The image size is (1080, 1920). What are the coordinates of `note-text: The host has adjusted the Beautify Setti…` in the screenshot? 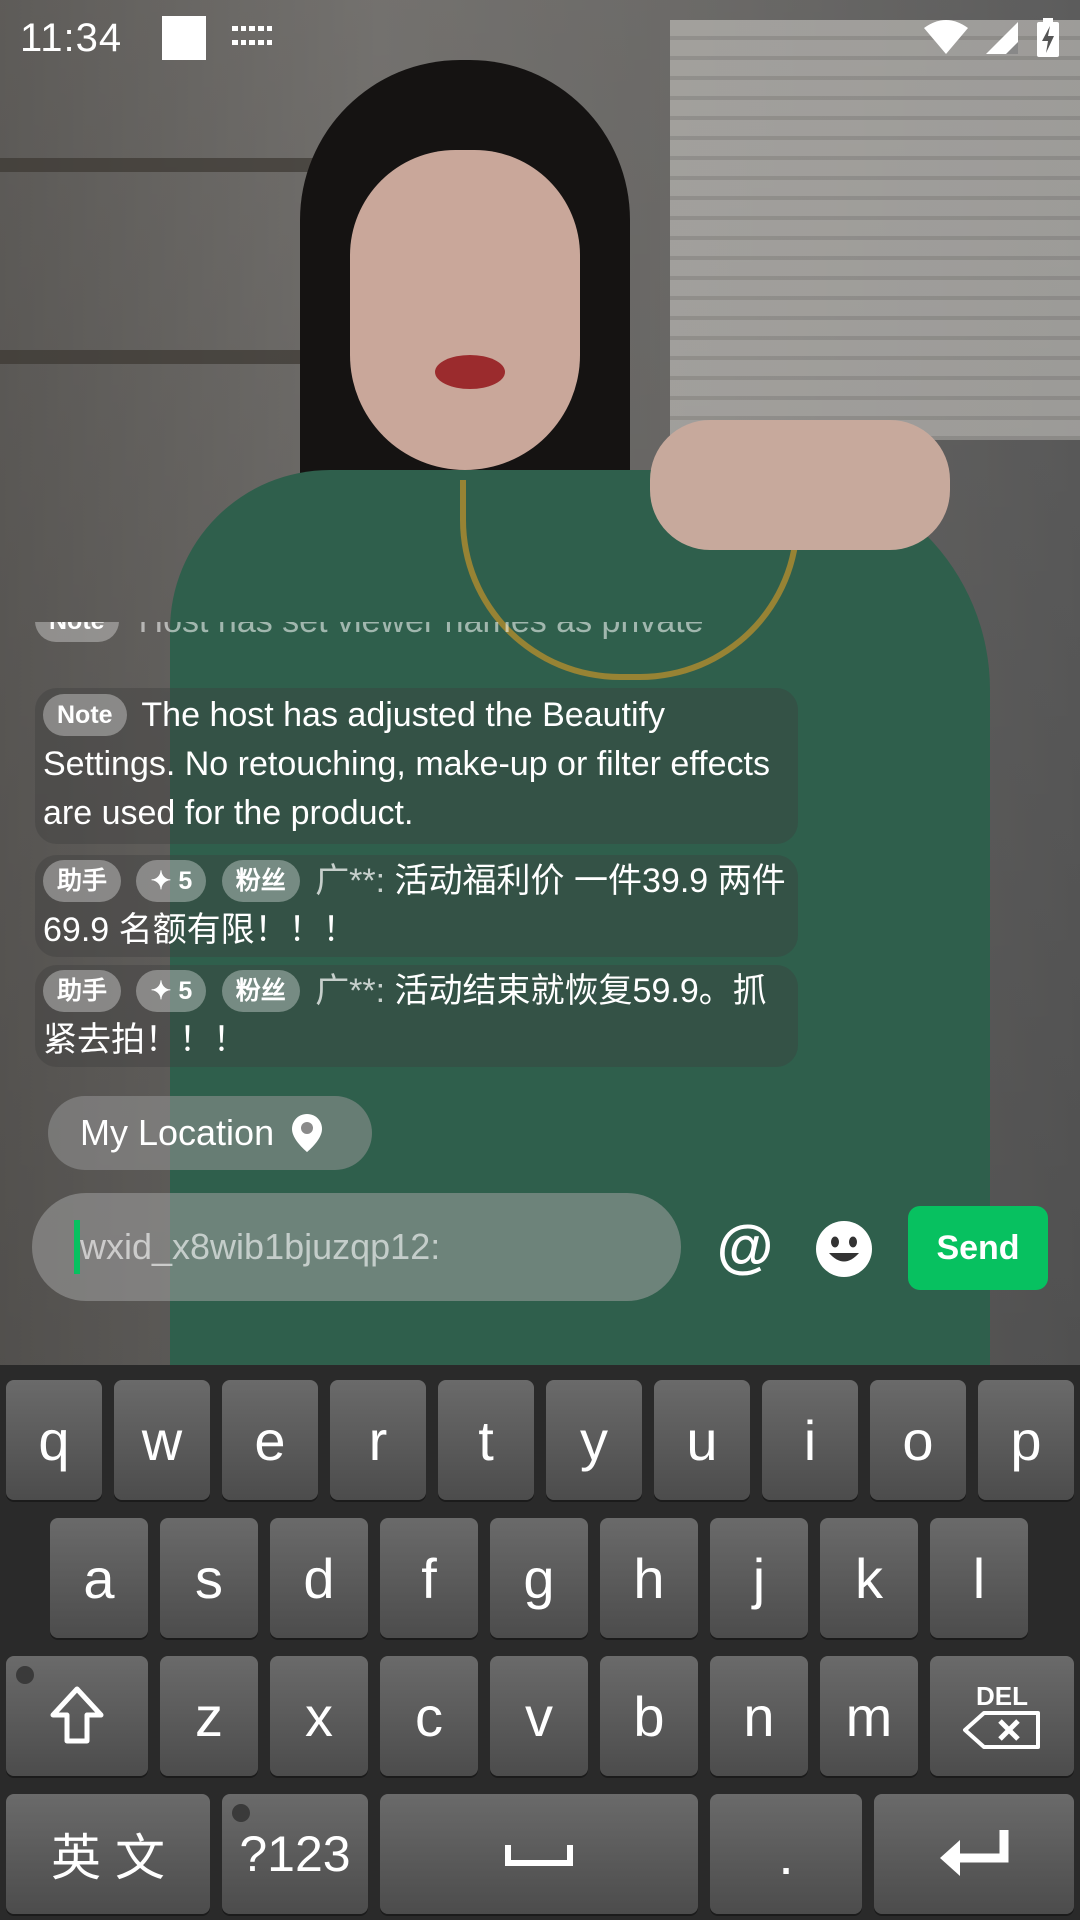 It's located at (406, 764).